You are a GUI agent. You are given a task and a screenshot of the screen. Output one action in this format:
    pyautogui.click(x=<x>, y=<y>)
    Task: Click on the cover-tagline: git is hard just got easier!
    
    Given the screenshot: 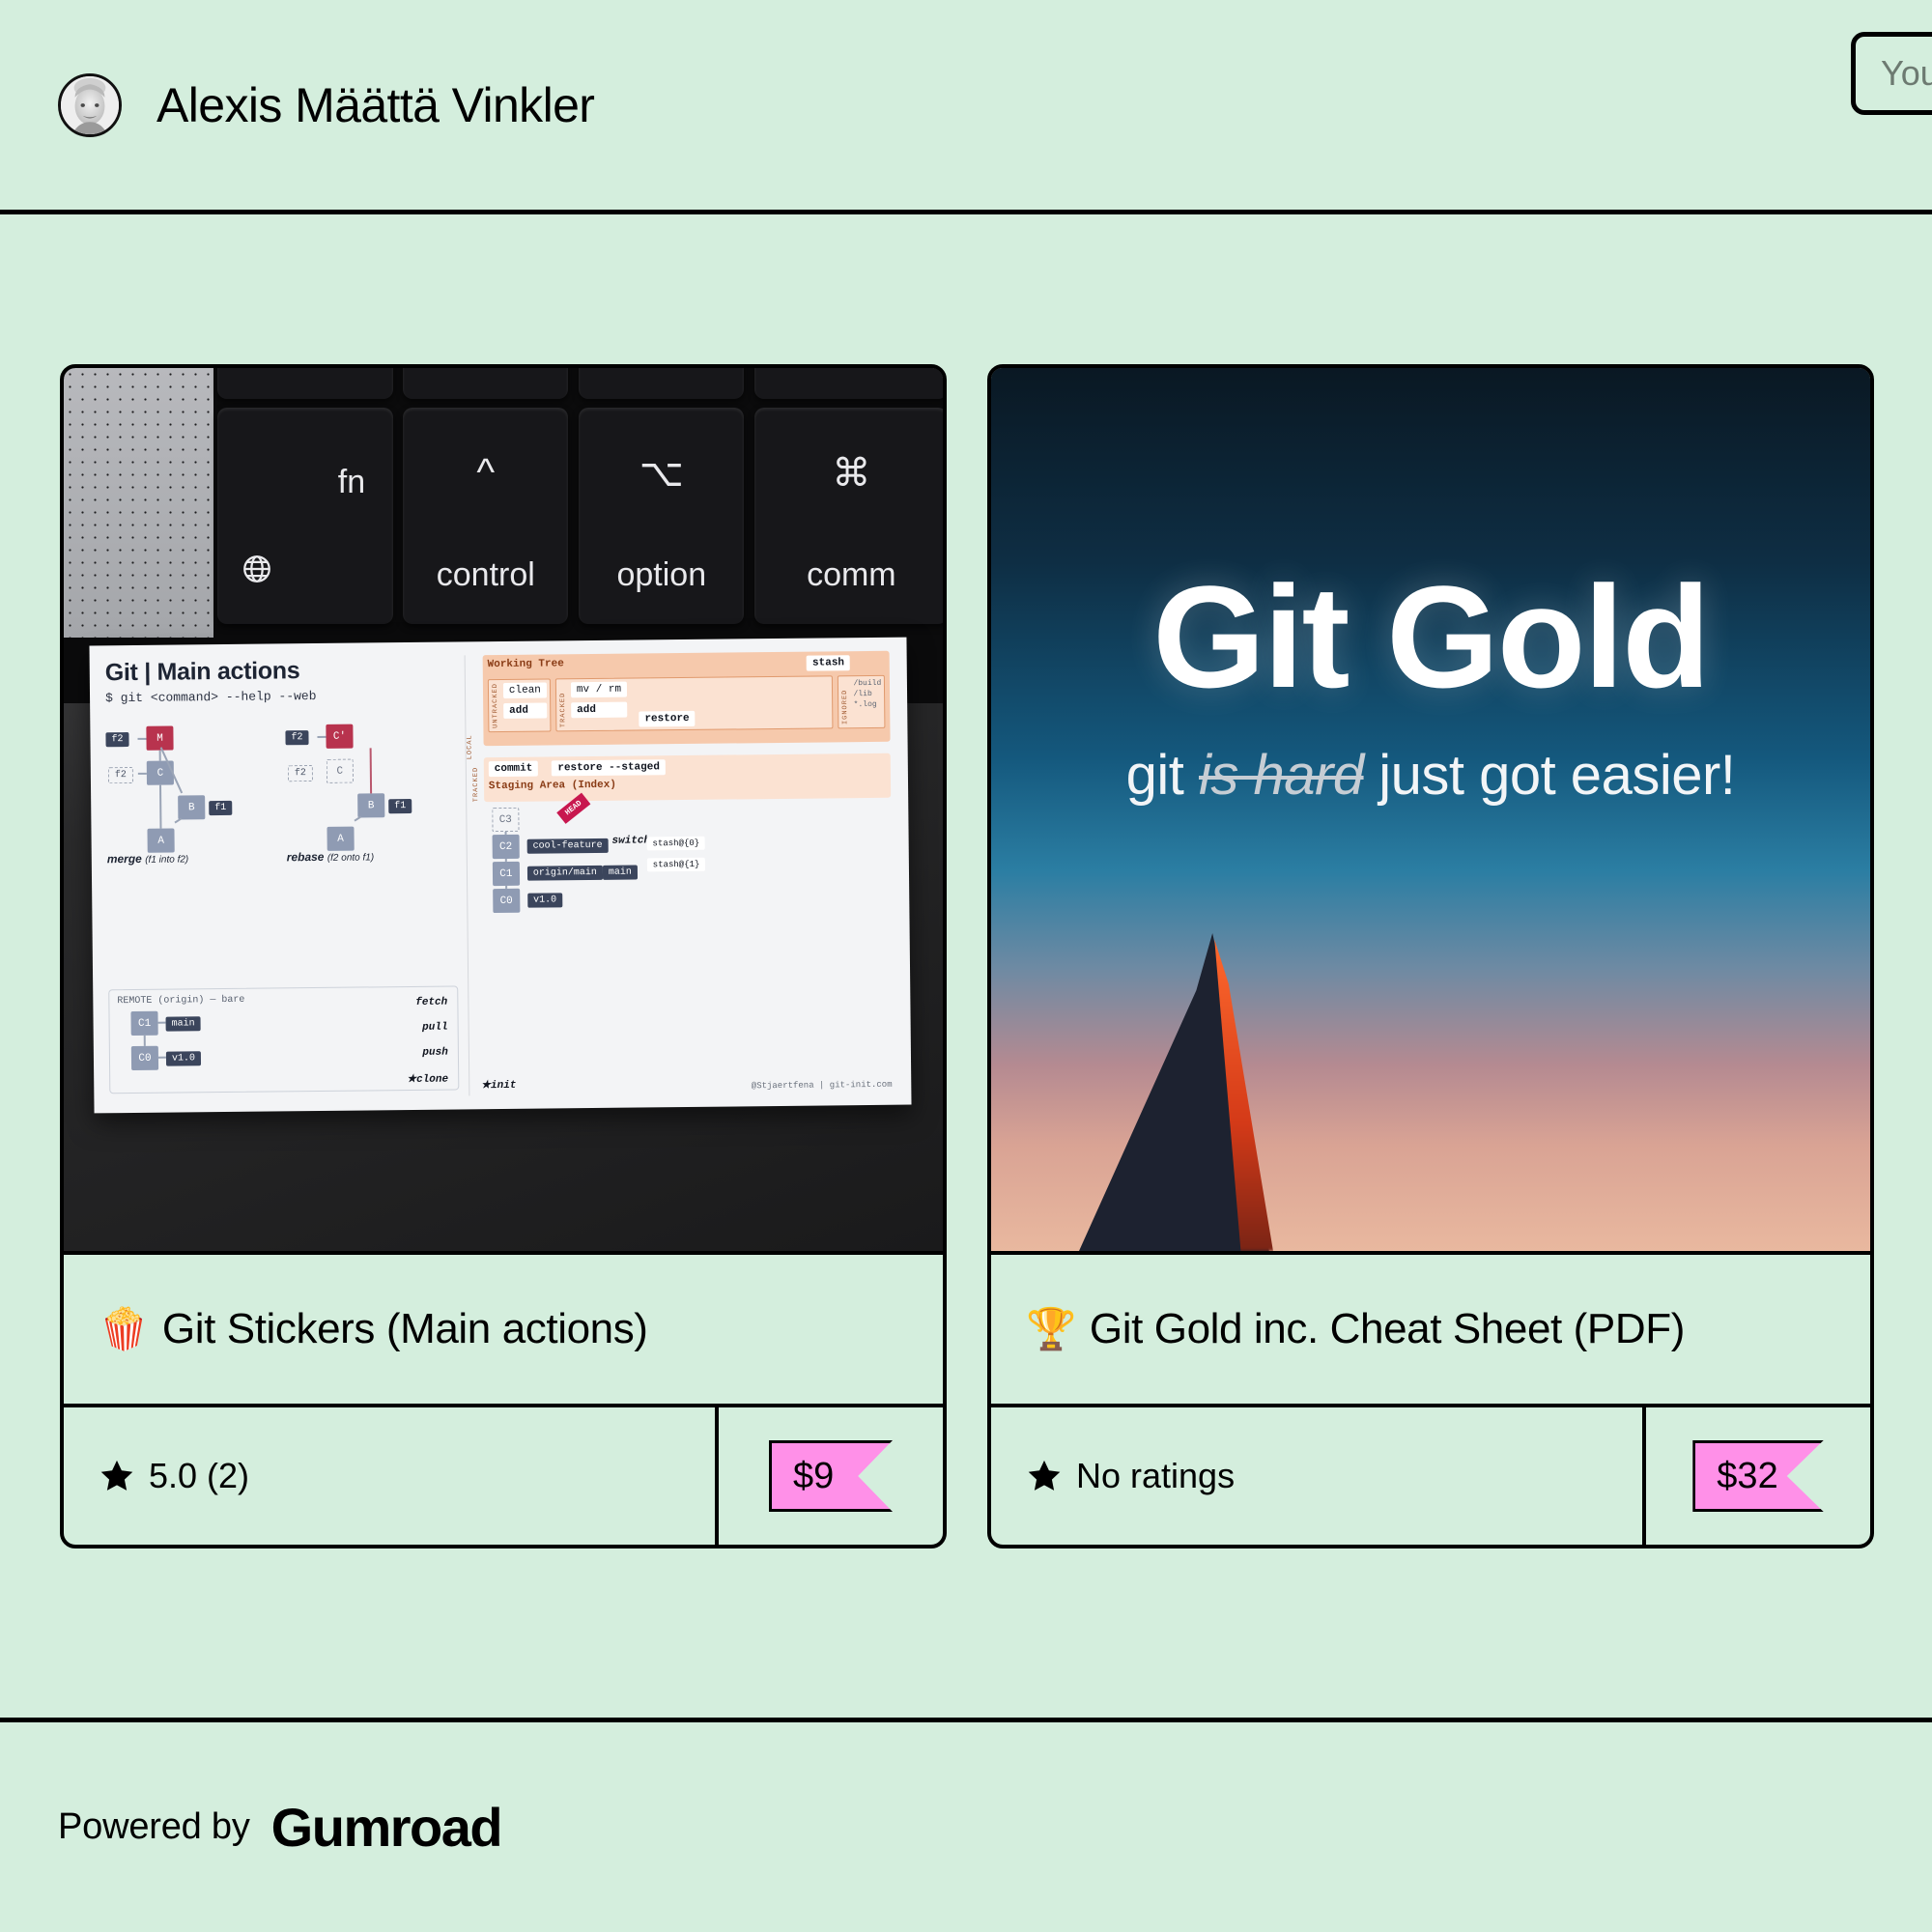 What is the action you would take?
    pyautogui.click(x=1430, y=775)
    